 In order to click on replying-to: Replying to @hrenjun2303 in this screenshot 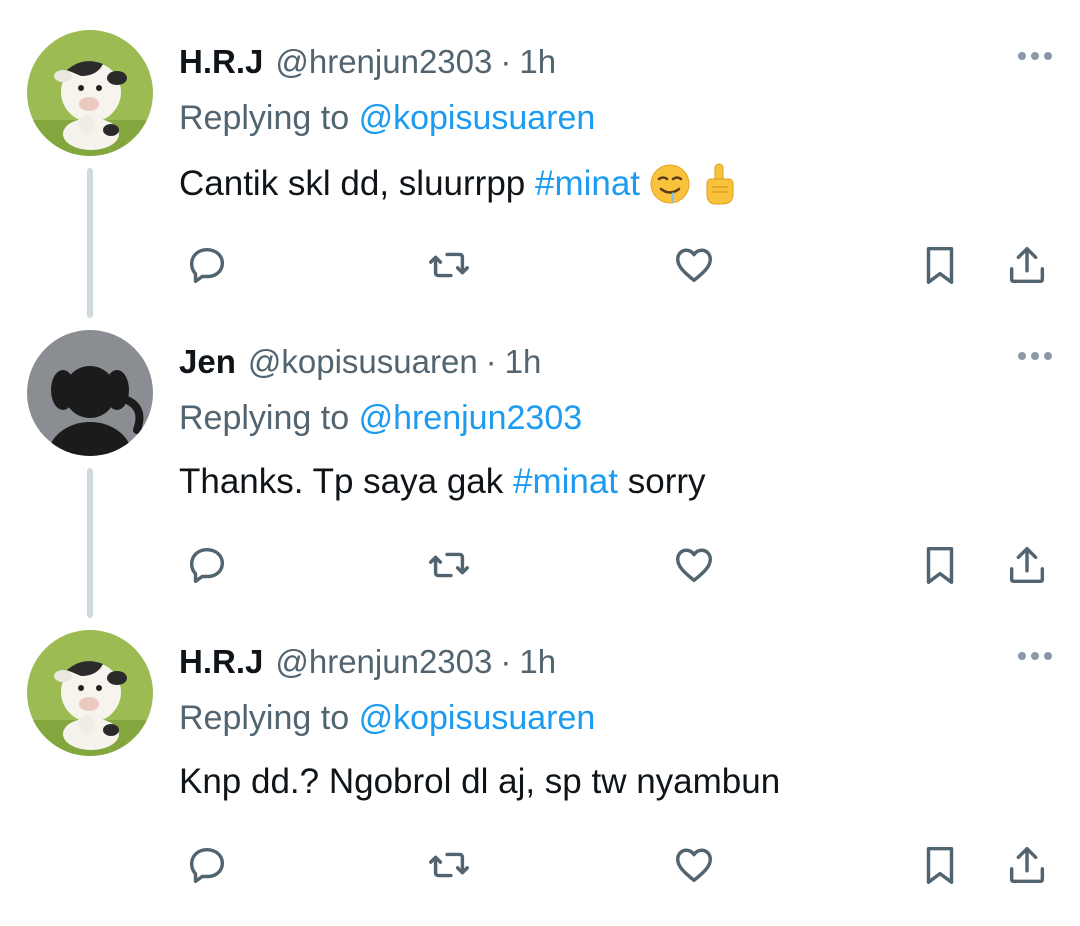, I will do `click(380, 418)`.